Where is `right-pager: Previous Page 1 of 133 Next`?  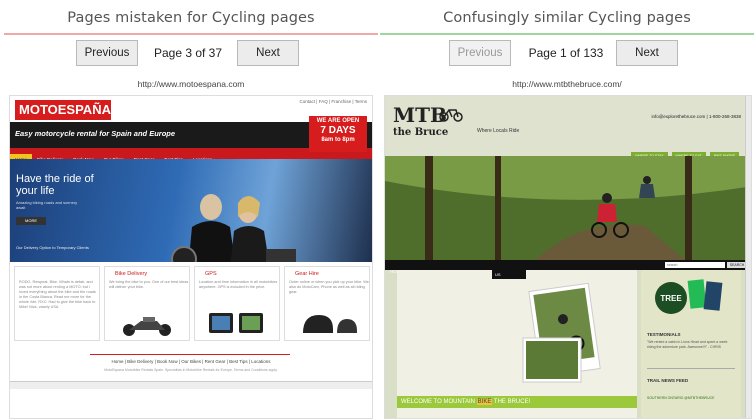
right-pager: Previous Page 1 of 133 Next is located at coordinates (567, 53).